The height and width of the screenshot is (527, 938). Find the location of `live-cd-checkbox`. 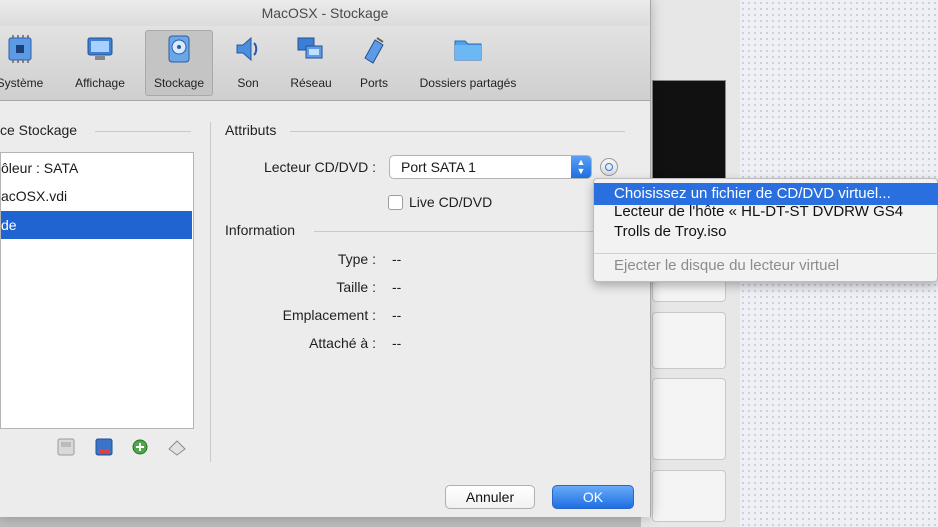

live-cd-checkbox is located at coordinates (395, 202).